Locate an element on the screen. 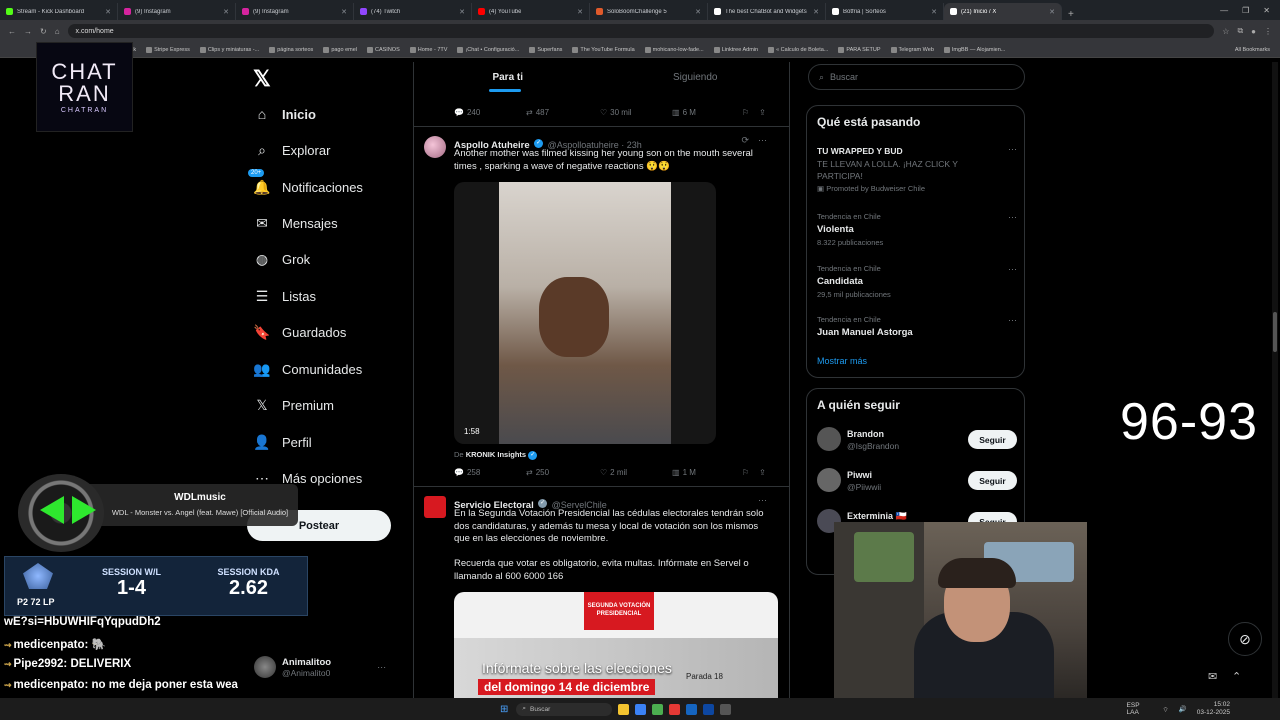 The width and height of the screenshot is (1280, 720). menu-icon: ⋮ is located at coordinates (1268, 31).